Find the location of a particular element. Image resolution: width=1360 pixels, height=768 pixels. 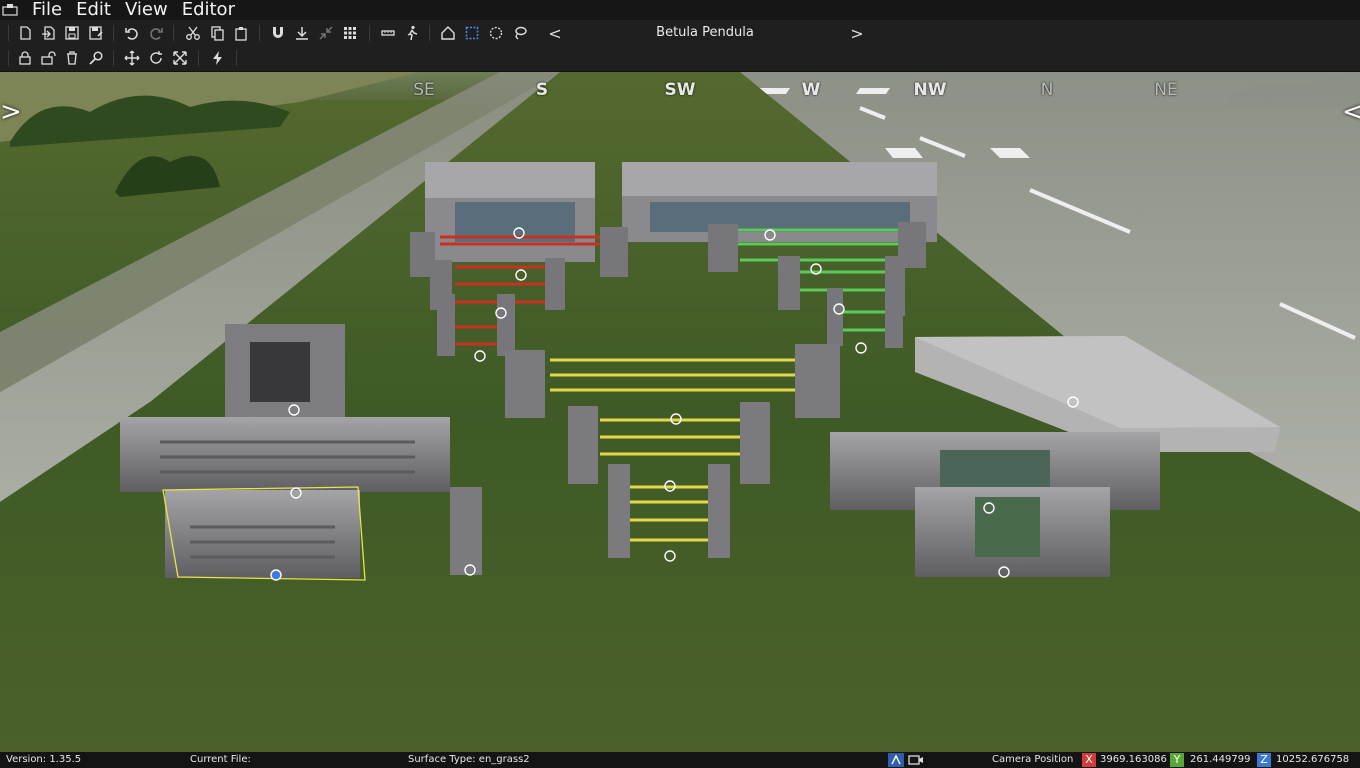

camera-position-label: Camera Position is located at coordinates (1033, 759).